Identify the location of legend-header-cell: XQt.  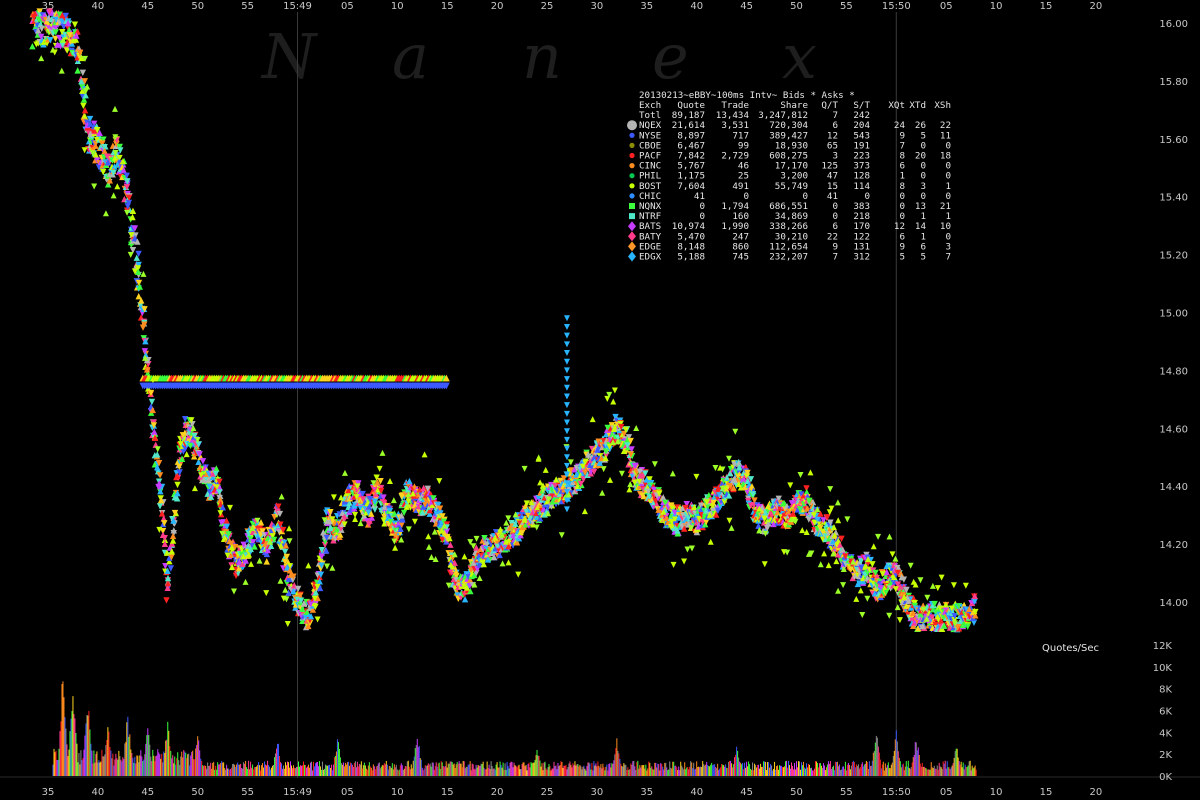
(896, 105).